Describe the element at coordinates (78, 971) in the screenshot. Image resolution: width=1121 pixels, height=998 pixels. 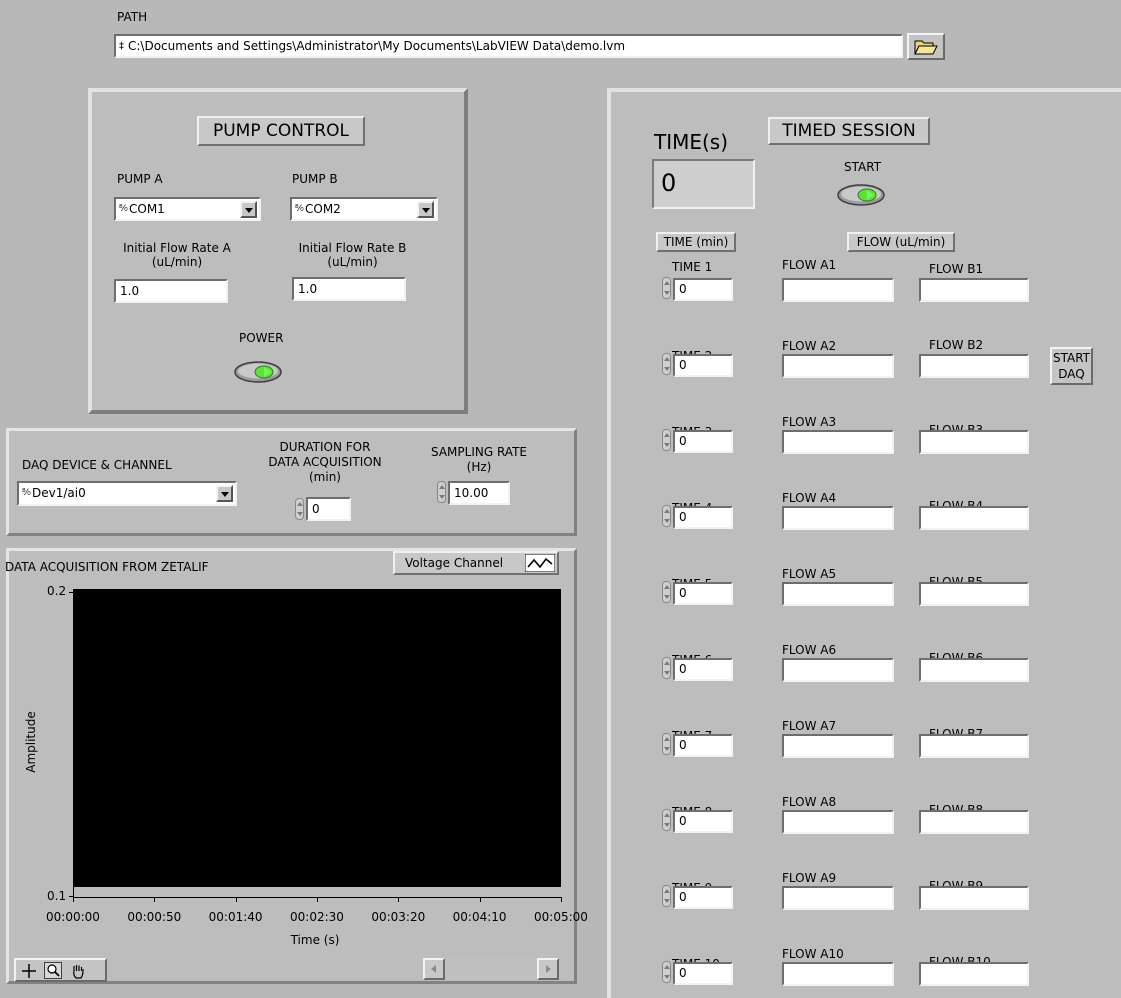
I see `pan-hand-icon` at that location.